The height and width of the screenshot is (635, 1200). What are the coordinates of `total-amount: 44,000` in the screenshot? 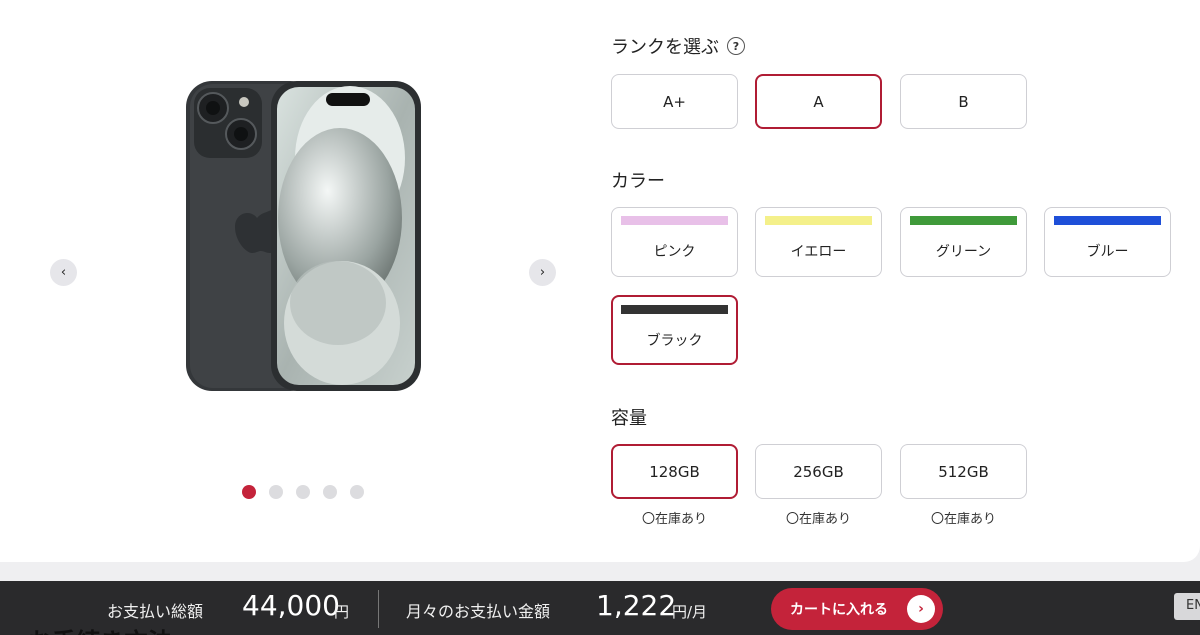 It's located at (291, 605).